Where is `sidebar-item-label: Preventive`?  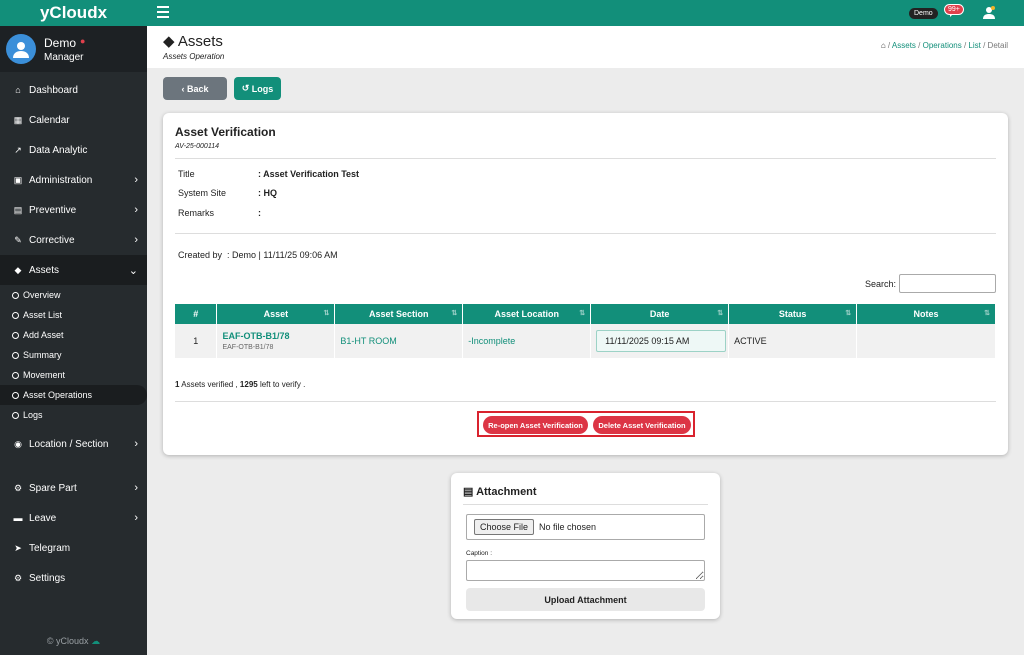 sidebar-item-label: Preventive is located at coordinates (53, 210).